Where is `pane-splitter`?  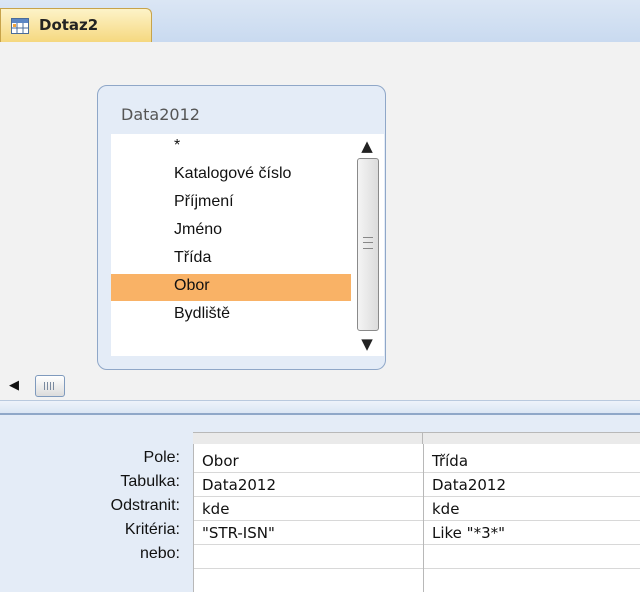 pane-splitter is located at coordinates (320, 407).